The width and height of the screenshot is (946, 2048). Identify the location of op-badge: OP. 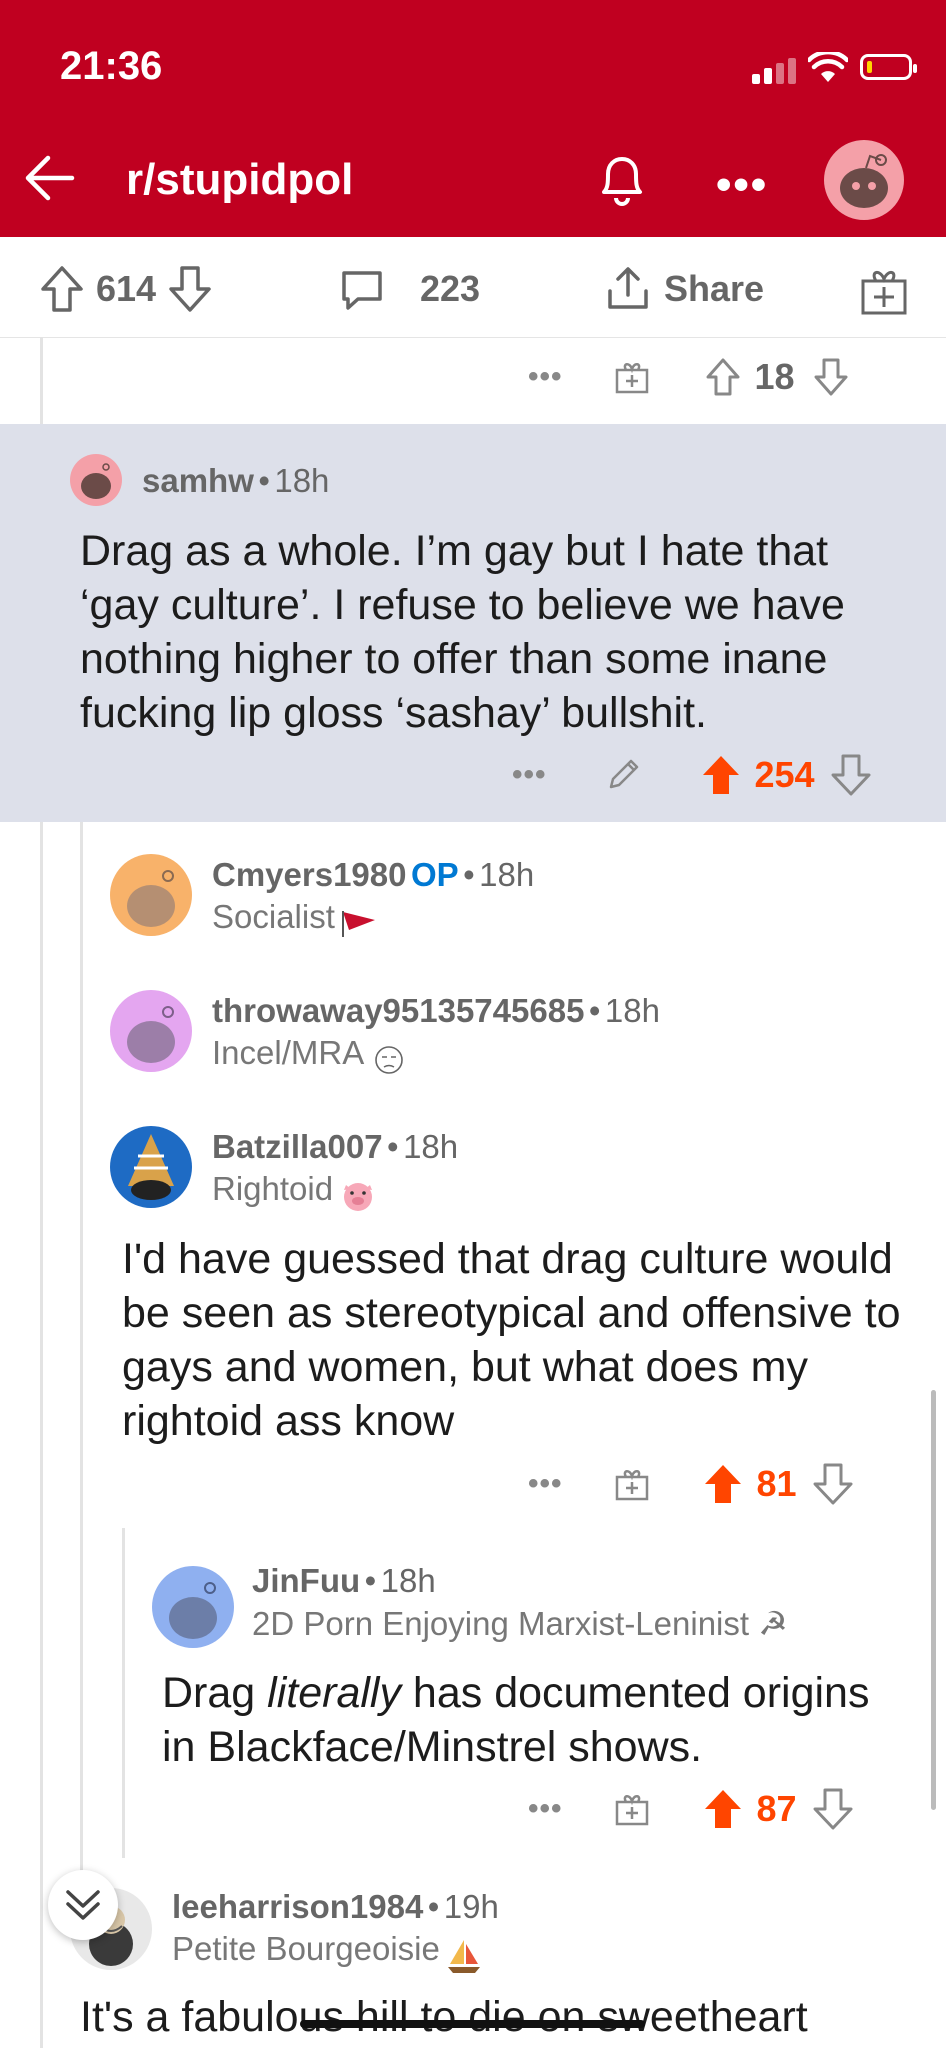
(434, 874).